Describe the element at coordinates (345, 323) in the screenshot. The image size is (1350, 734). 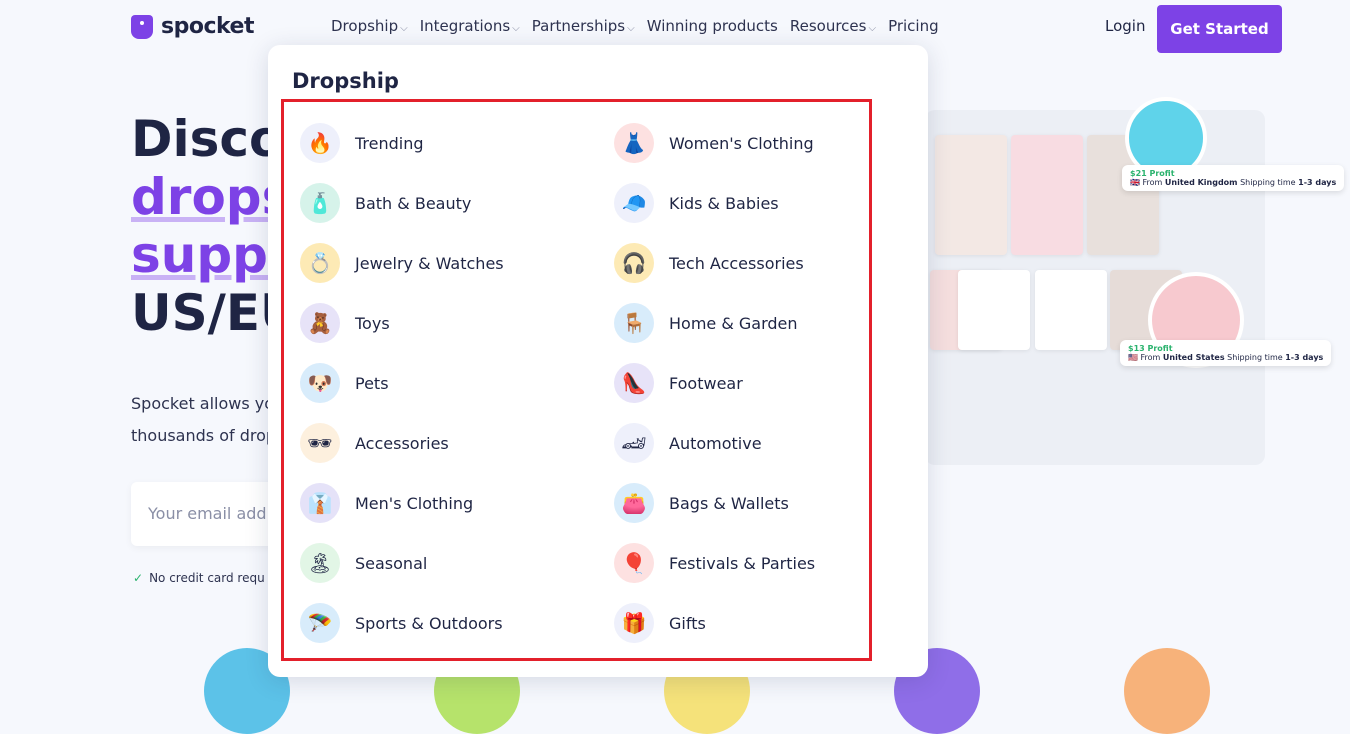
I see `category-toys: 🧸 Toys` at that location.